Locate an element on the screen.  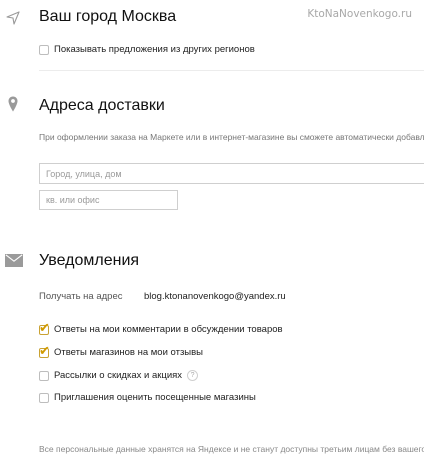
envelope-icon is located at coordinates (14, 260).